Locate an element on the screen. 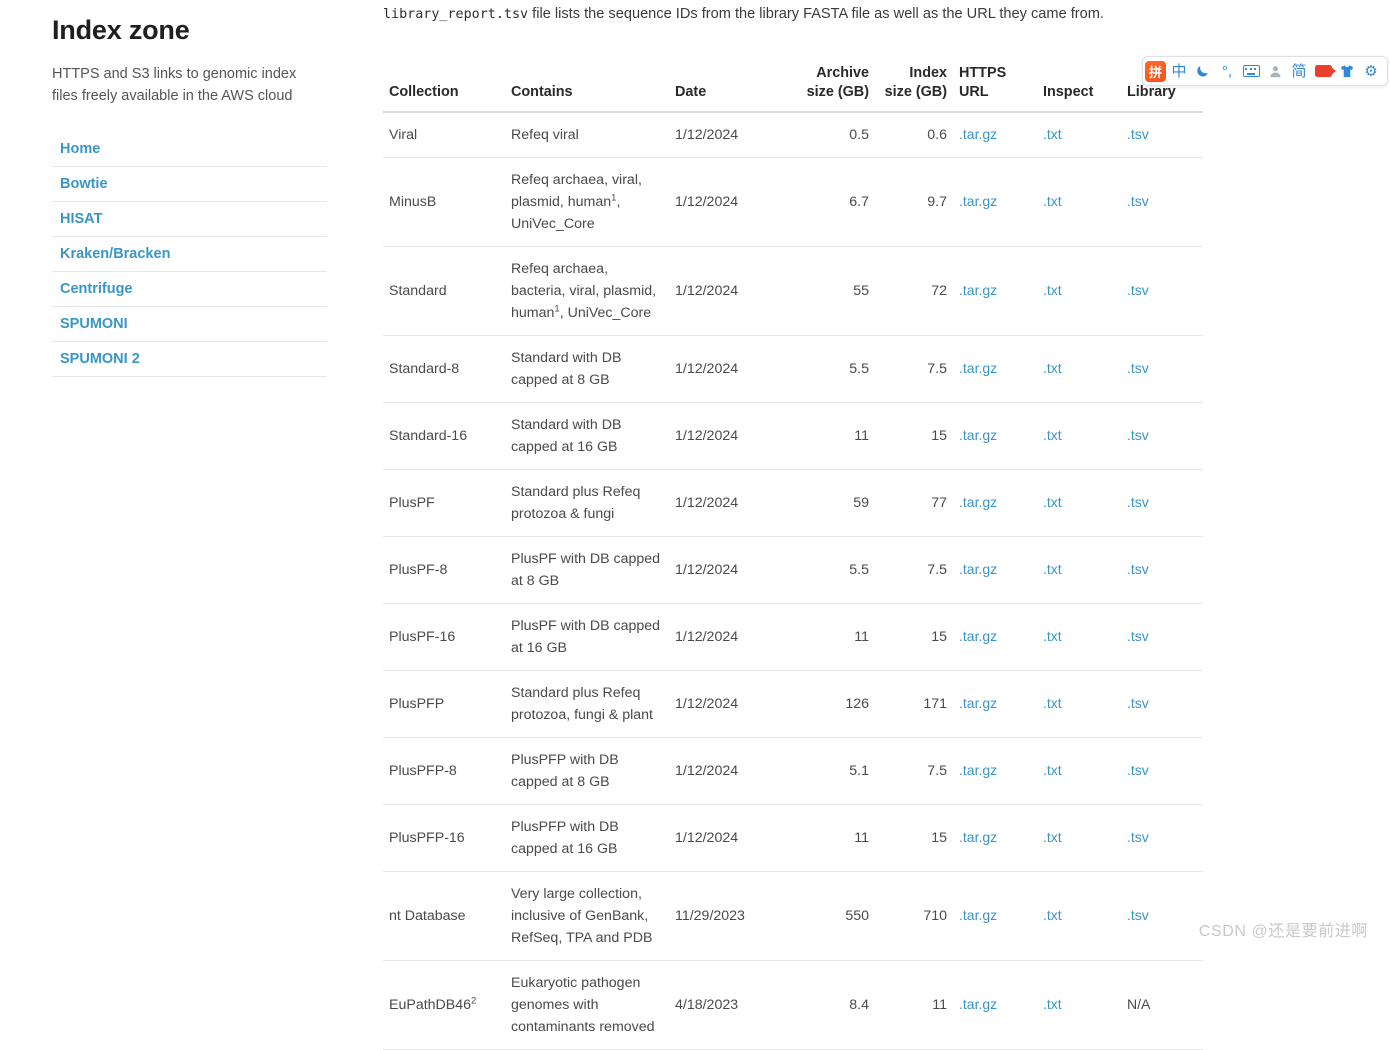 This screenshot has height=1050, width=1390. sogou-logo-icon: 拼 is located at coordinates (1155, 71).